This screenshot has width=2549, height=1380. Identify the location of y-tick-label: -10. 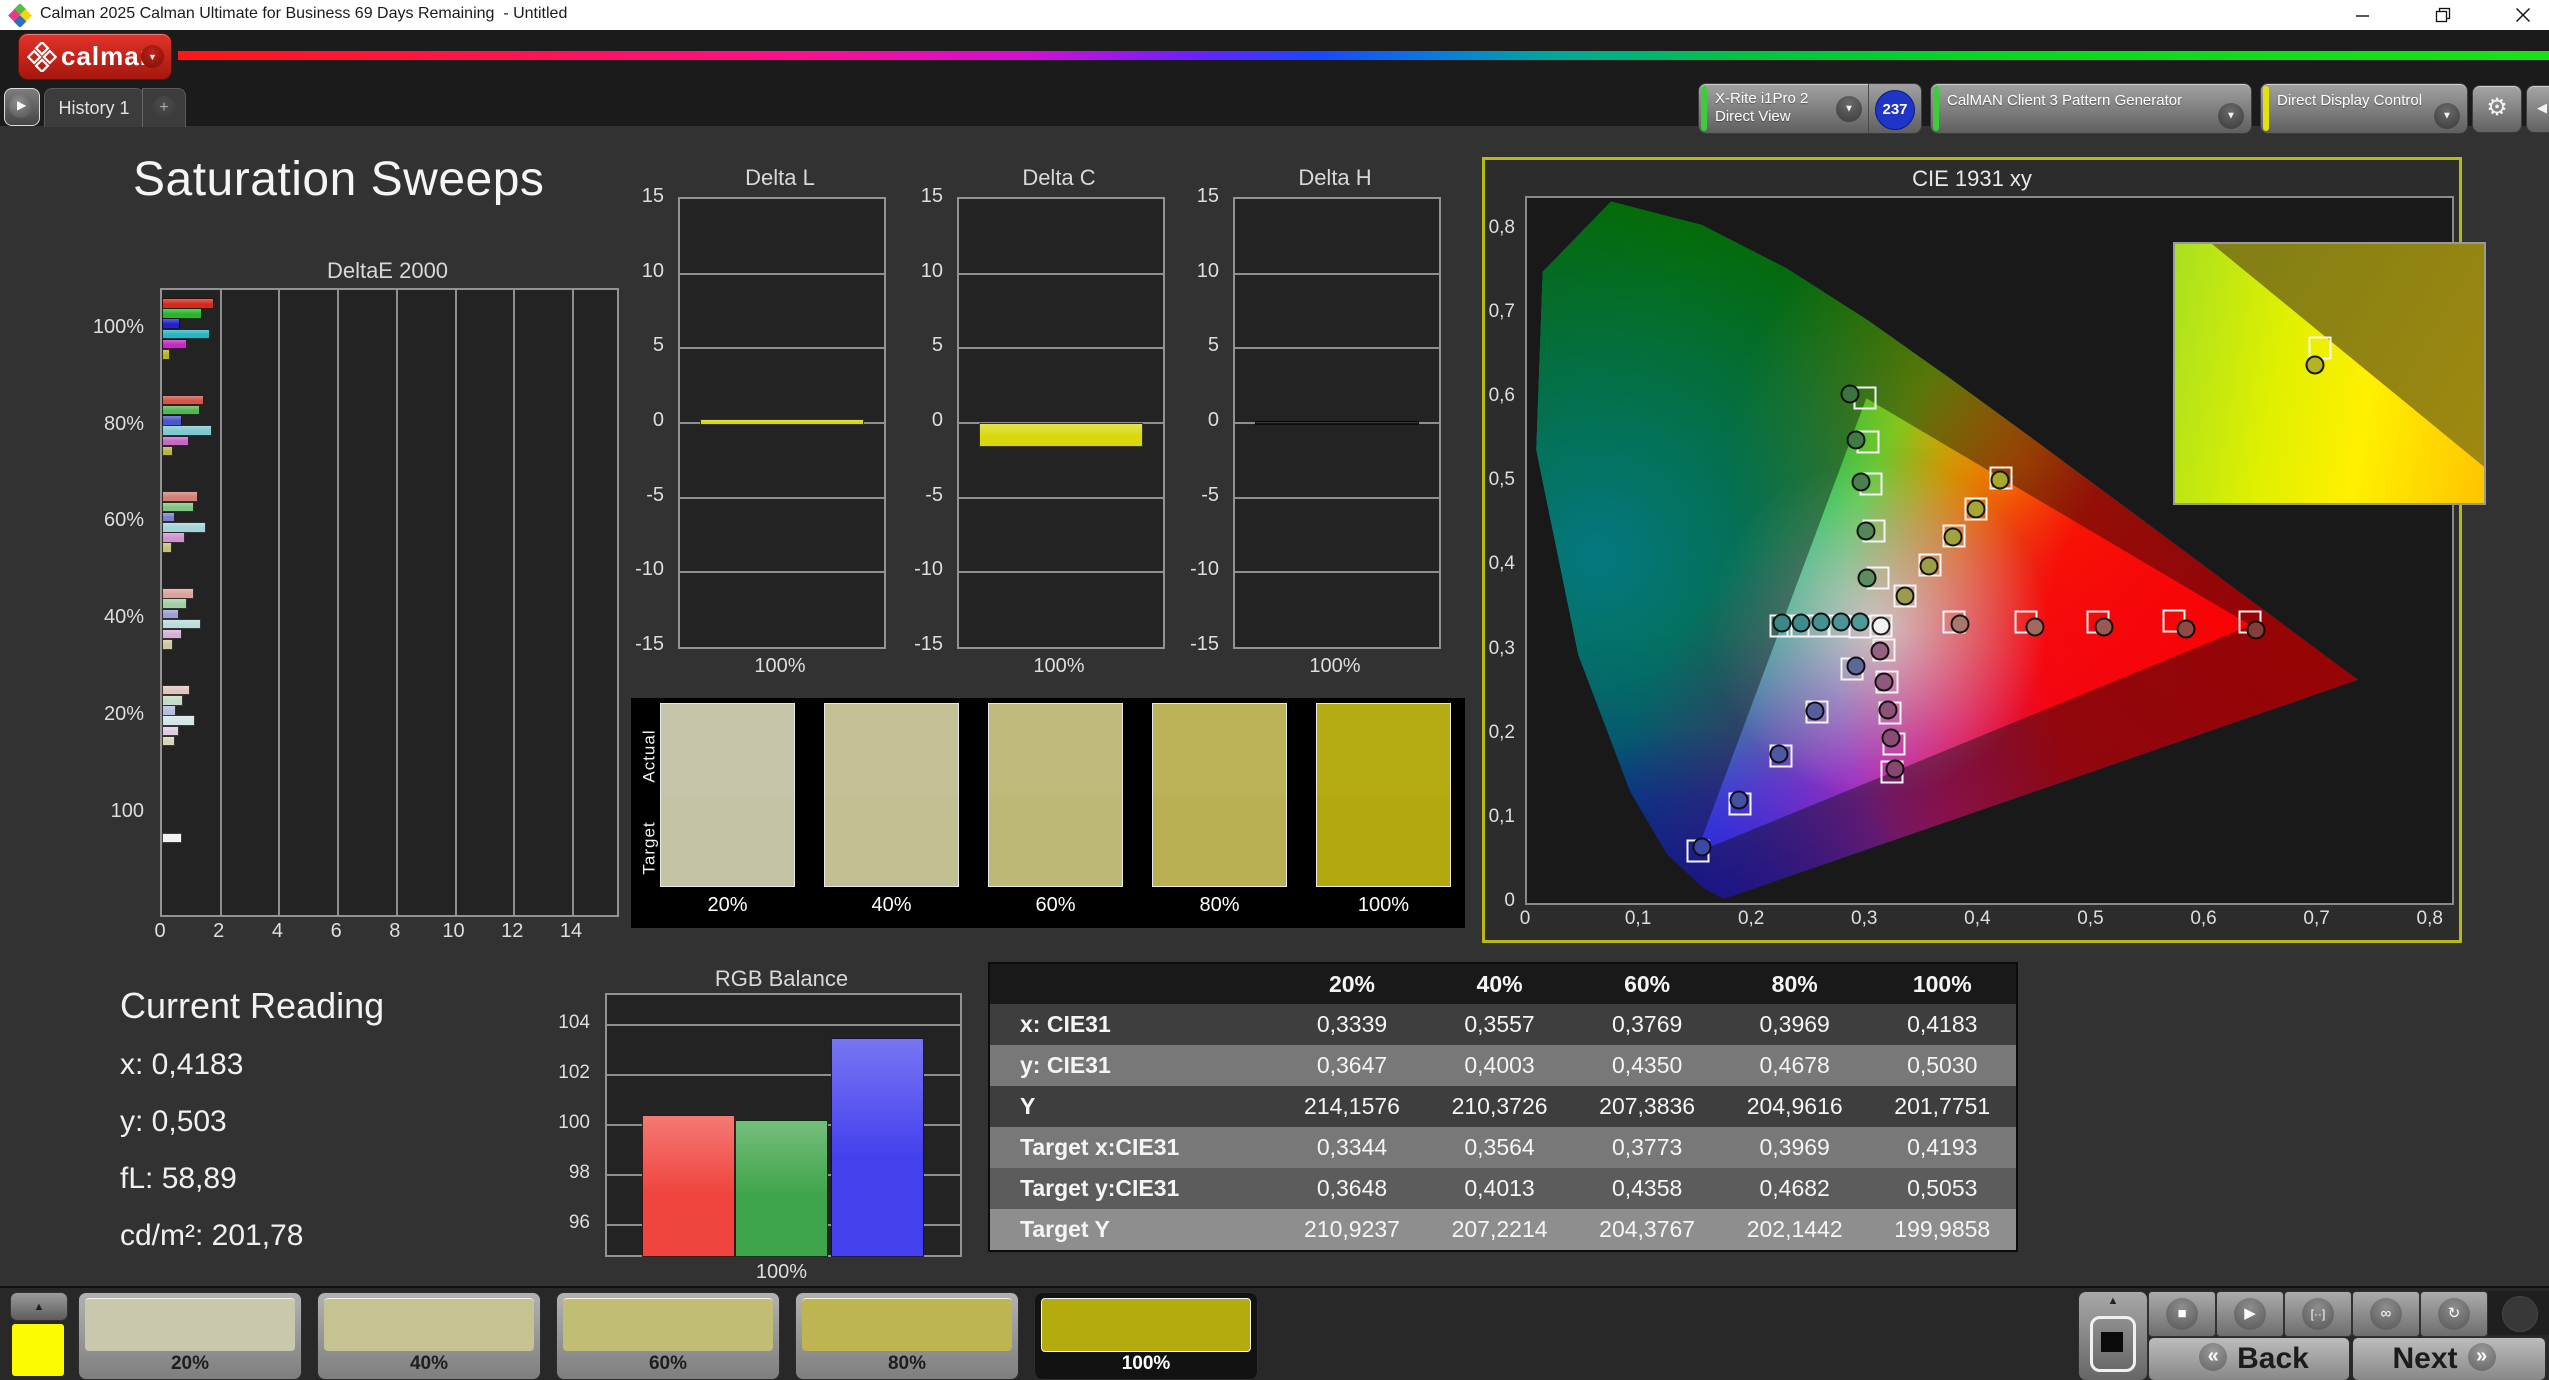
(1204, 569).